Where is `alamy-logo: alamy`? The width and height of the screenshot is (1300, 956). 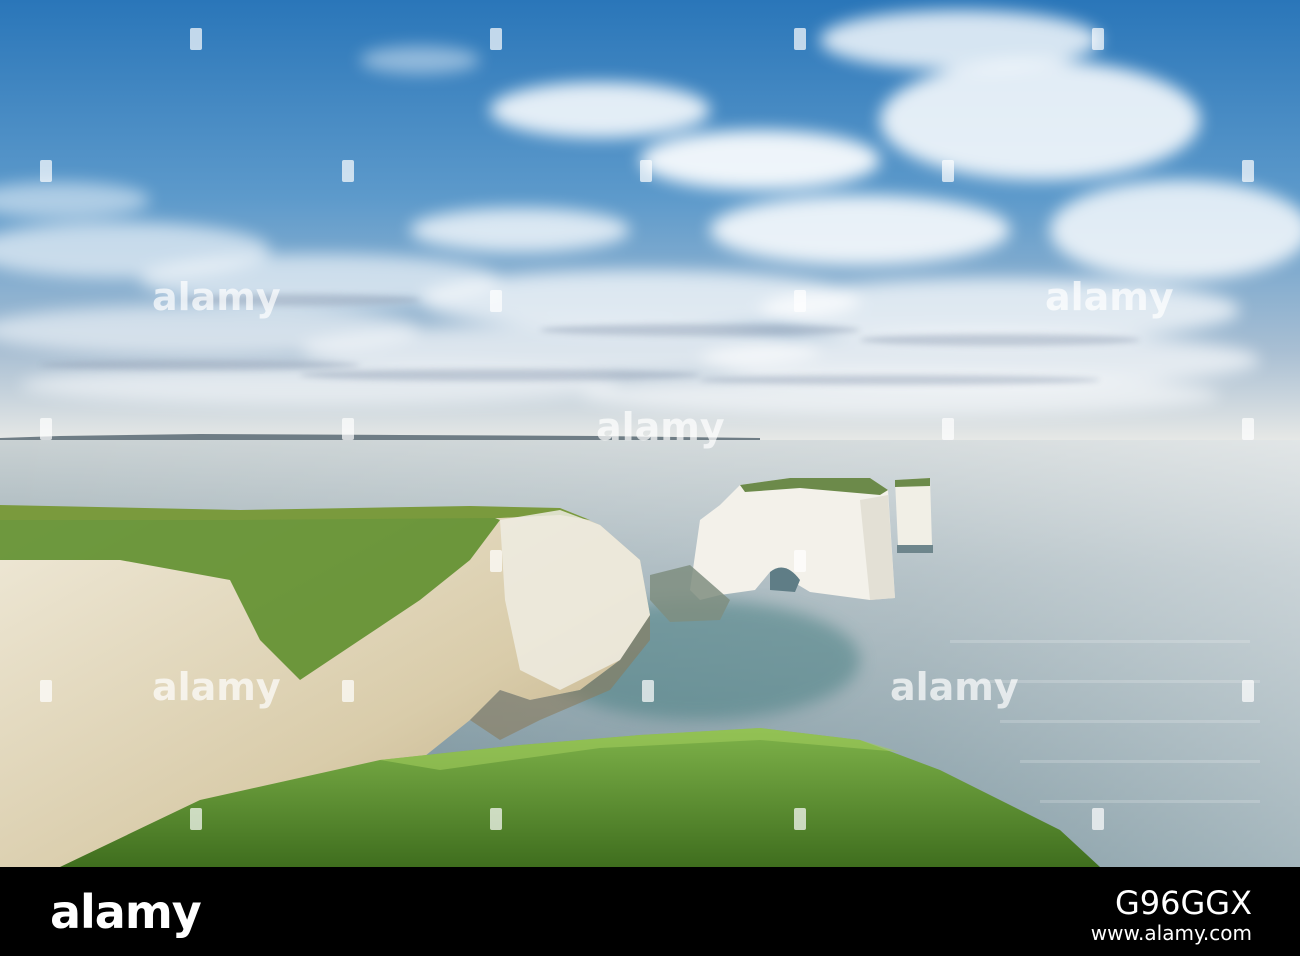 alamy-logo: alamy is located at coordinates (126, 912).